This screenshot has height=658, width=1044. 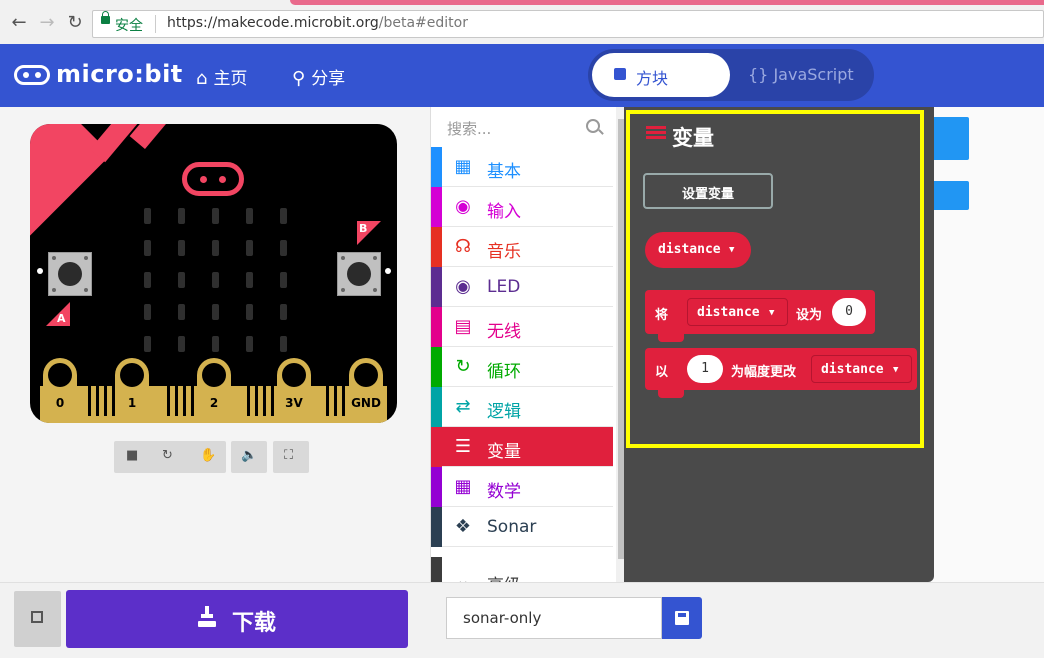 I want to click on download-button: 下载, so click(x=237, y=619).